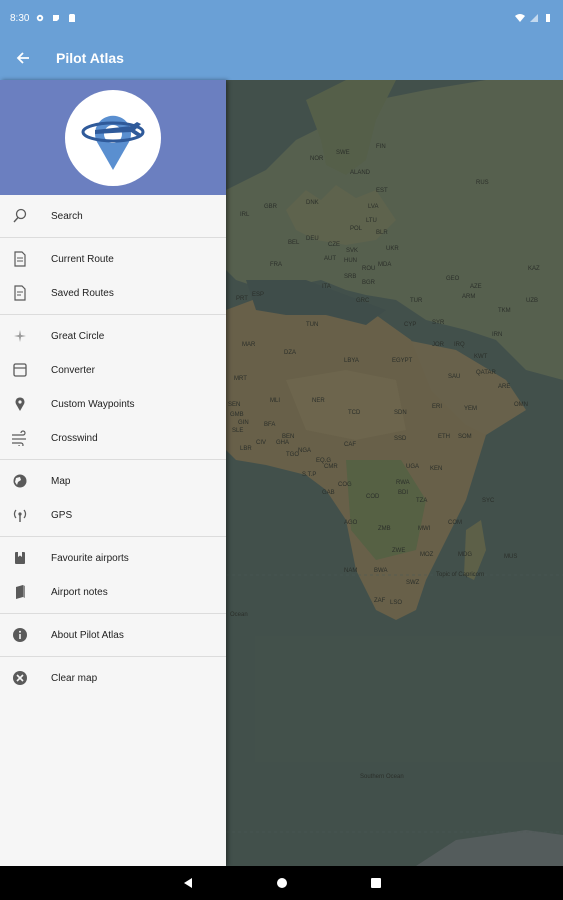 This screenshot has width=563, height=900. I want to click on map-label: DEU, so click(312, 239).